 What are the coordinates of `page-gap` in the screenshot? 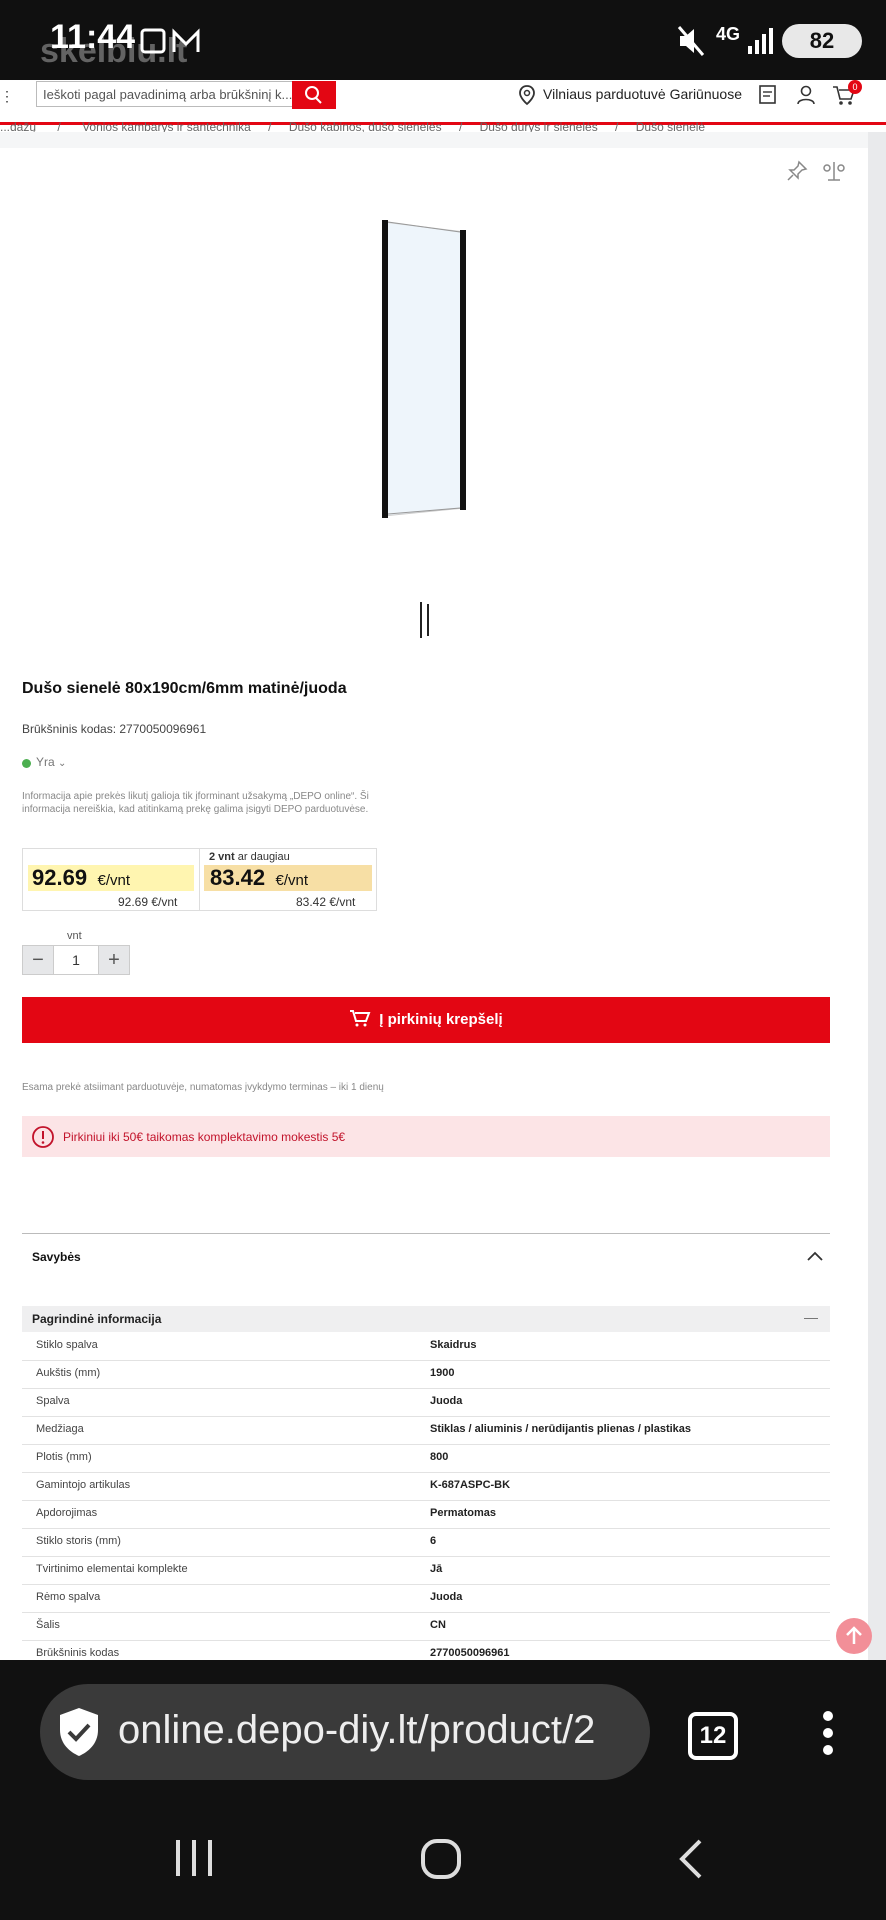 It's located at (434, 140).